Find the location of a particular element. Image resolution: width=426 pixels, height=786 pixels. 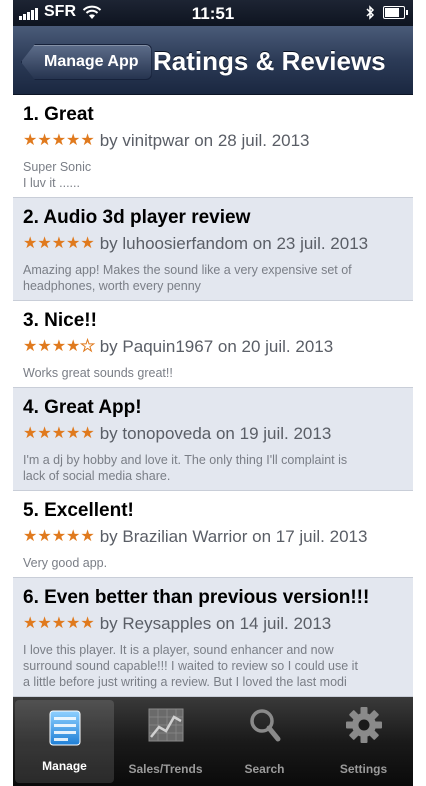

review-title: 2. Audio 3d player review is located at coordinates (137, 217).